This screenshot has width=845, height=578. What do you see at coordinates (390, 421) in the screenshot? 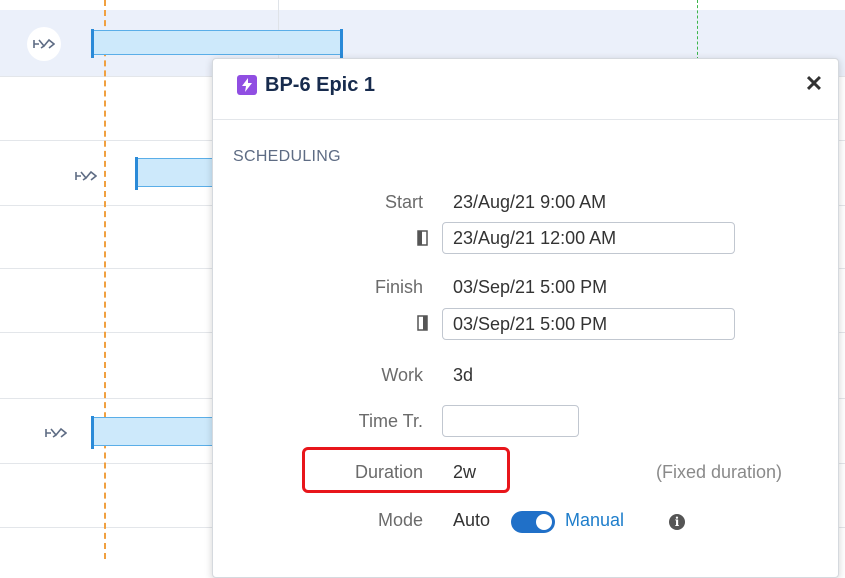
I see `time-tracked-label: Time Tr.` at bounding box center [390, 421].